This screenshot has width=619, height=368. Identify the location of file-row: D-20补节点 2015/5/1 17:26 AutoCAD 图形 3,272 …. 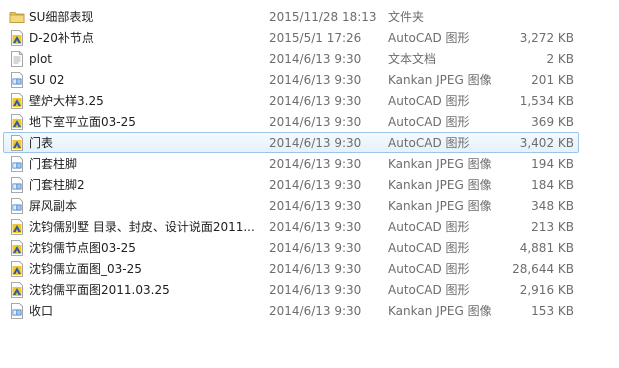
(309, 37).